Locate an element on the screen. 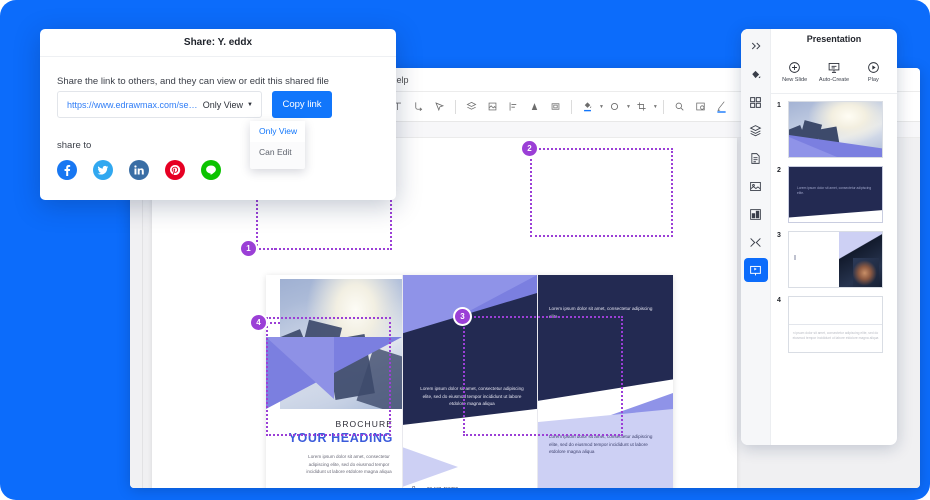 The width and height of the screenshot is (930, 500). grid-icon is located at coordinates (756, 102).